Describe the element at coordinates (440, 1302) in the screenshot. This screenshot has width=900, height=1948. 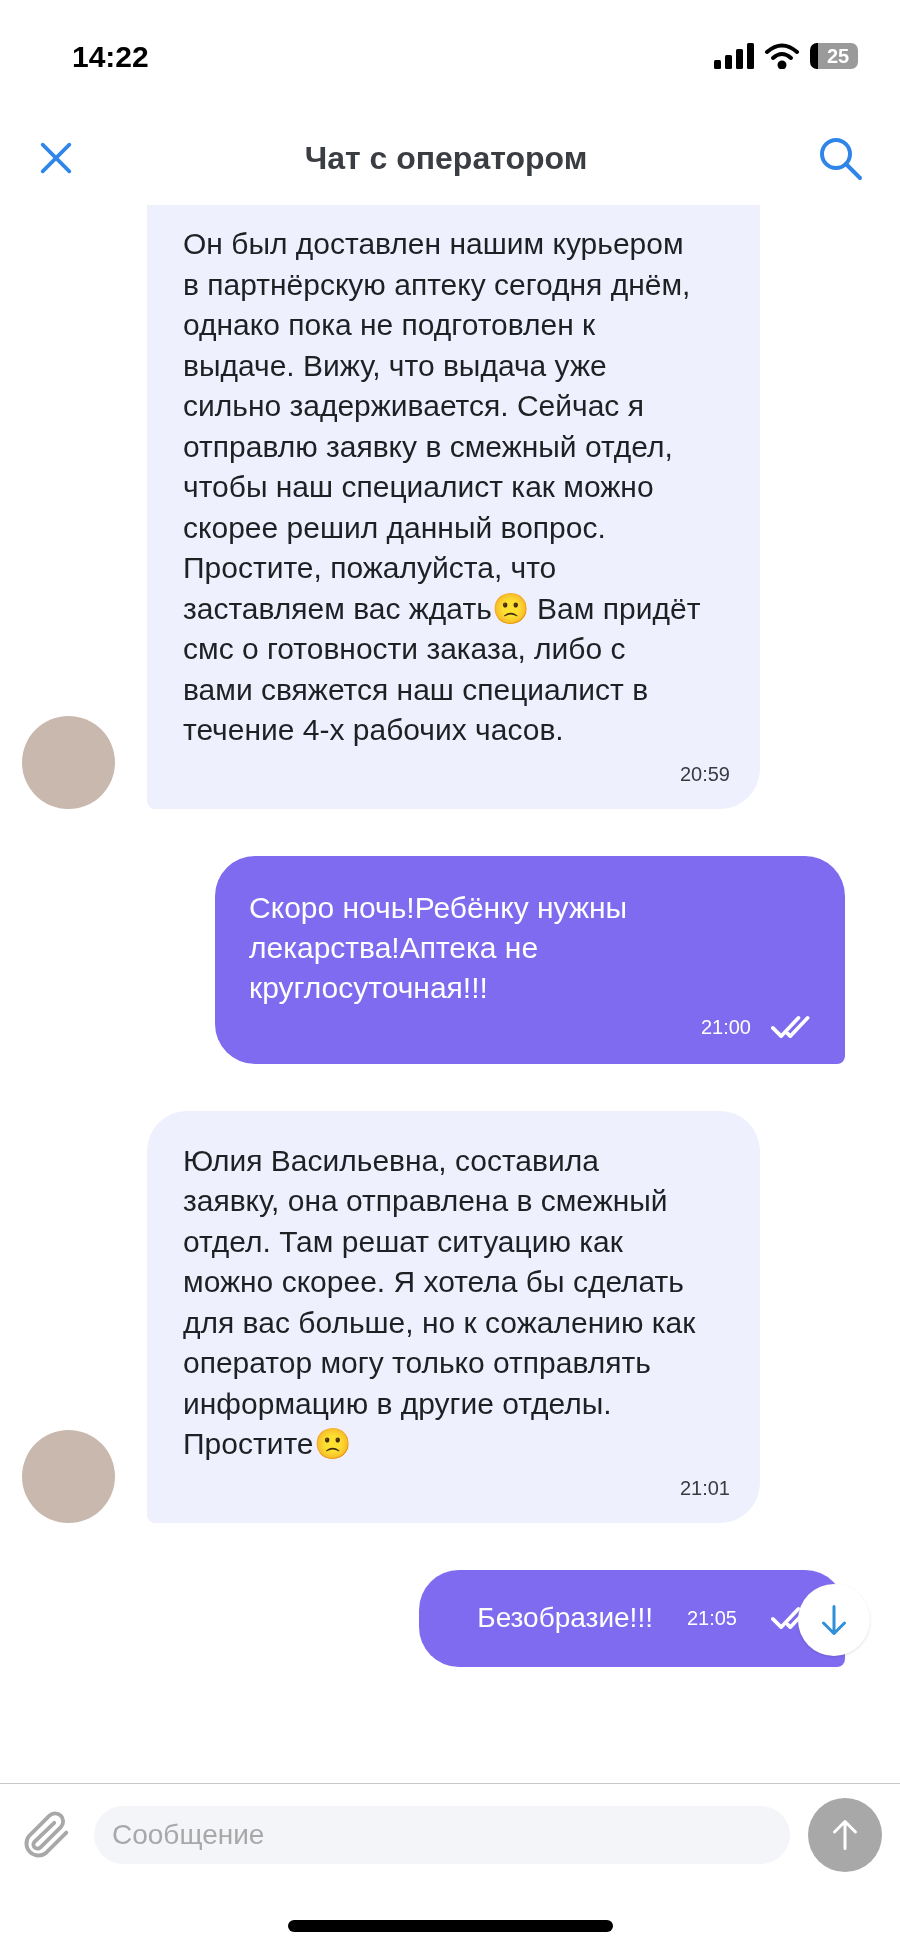
I see `message-text: Юлия Васильевна, составила заявку, она отправлена в смежный отдел. Там решат ситуацию как можно скорее. Я хотела бы сделать для вас больше, но к сожалению как оператор могу только отправлять информацию в другие отделы. Простите🙁` at that location.